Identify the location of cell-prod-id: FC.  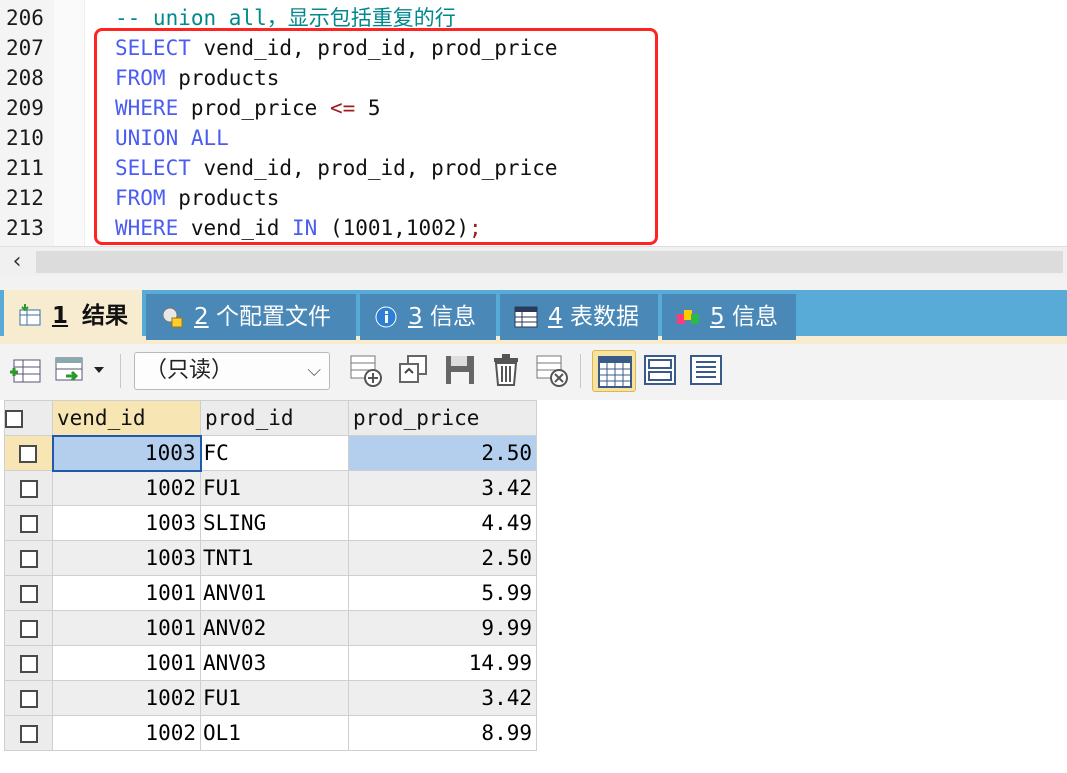
(274, 453).